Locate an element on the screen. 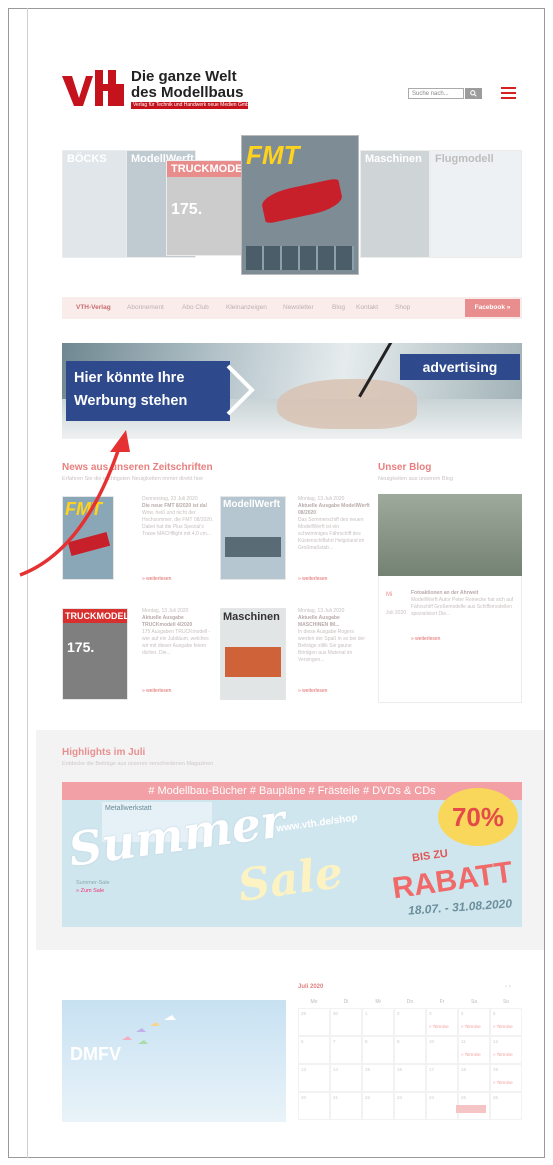  news-thumbnail: FMT is located at coordinates (88, 538).